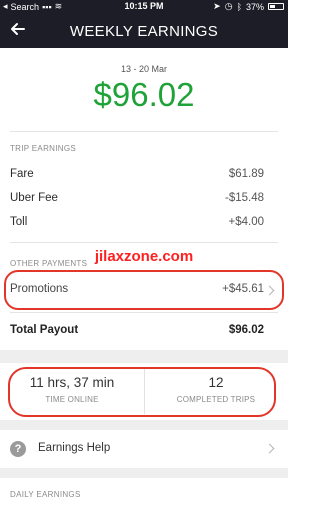 Image resolution: width=320 pixels, height=512 pixels. I want to click on earnings-summary: 13 - 20 Mar $96.02, so click(144, 89).